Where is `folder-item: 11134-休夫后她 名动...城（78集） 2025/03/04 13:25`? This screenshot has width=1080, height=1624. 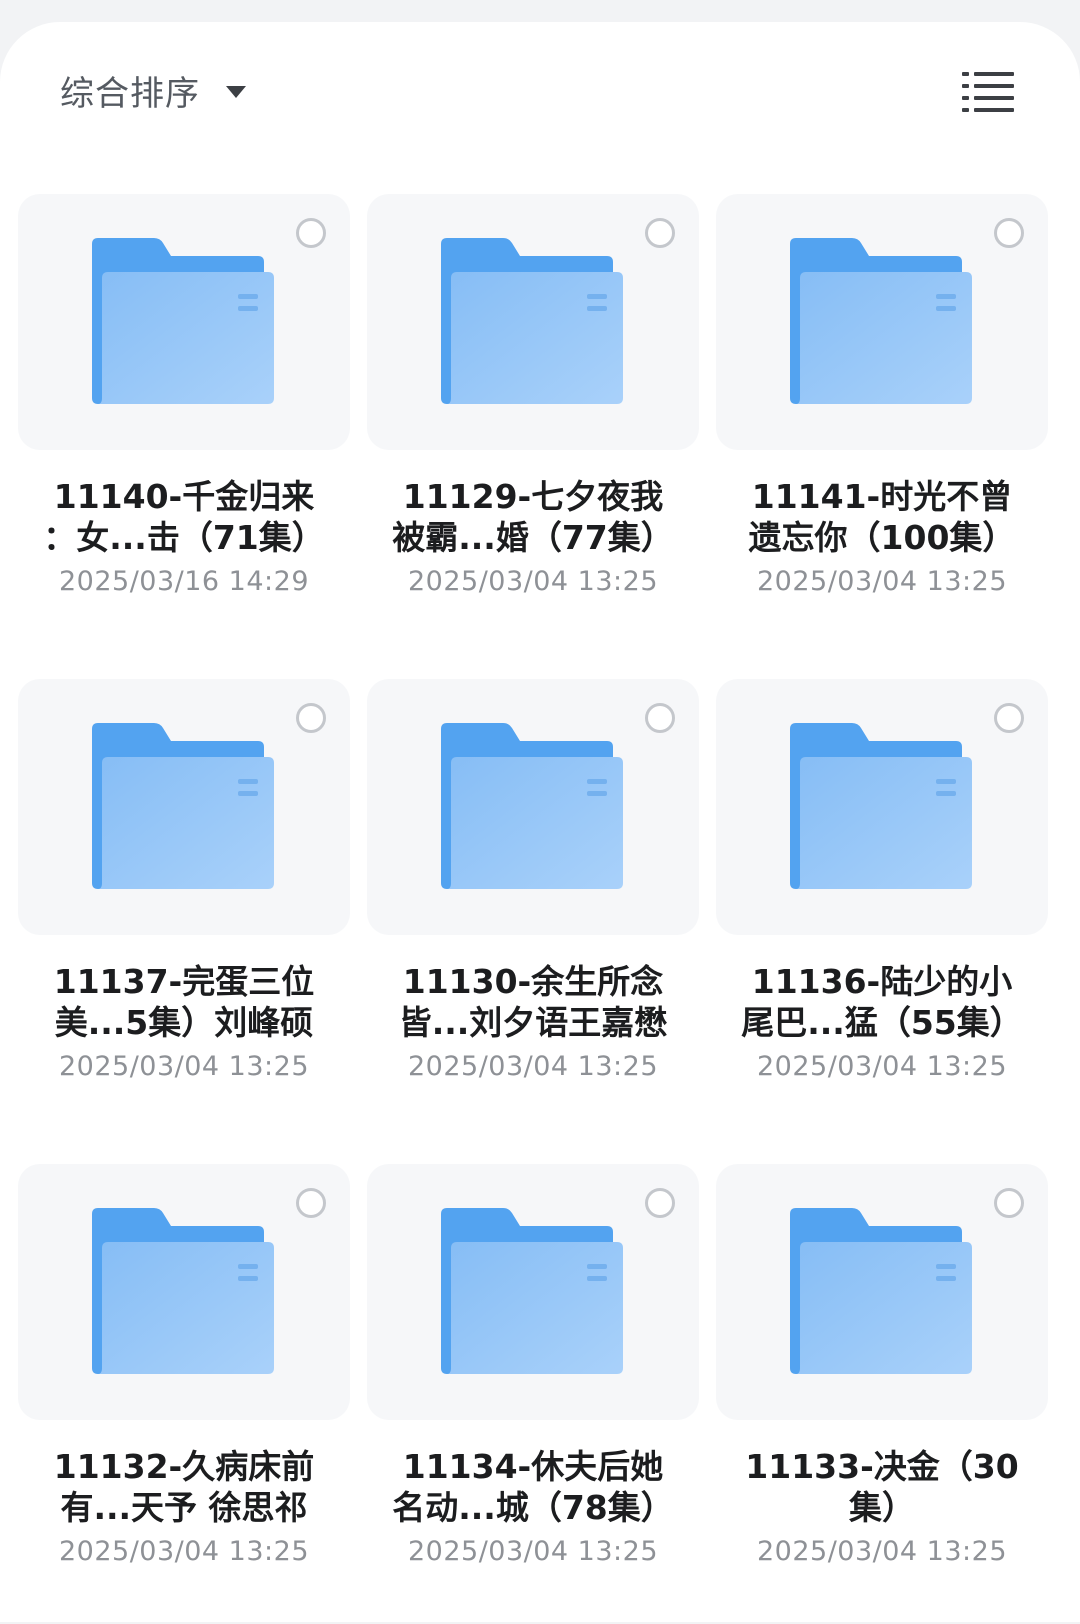 folder-item: 11134-休夫后她 名动...城（78集） 2025/03/04 13:25 is located at coordinates (533, 1394).